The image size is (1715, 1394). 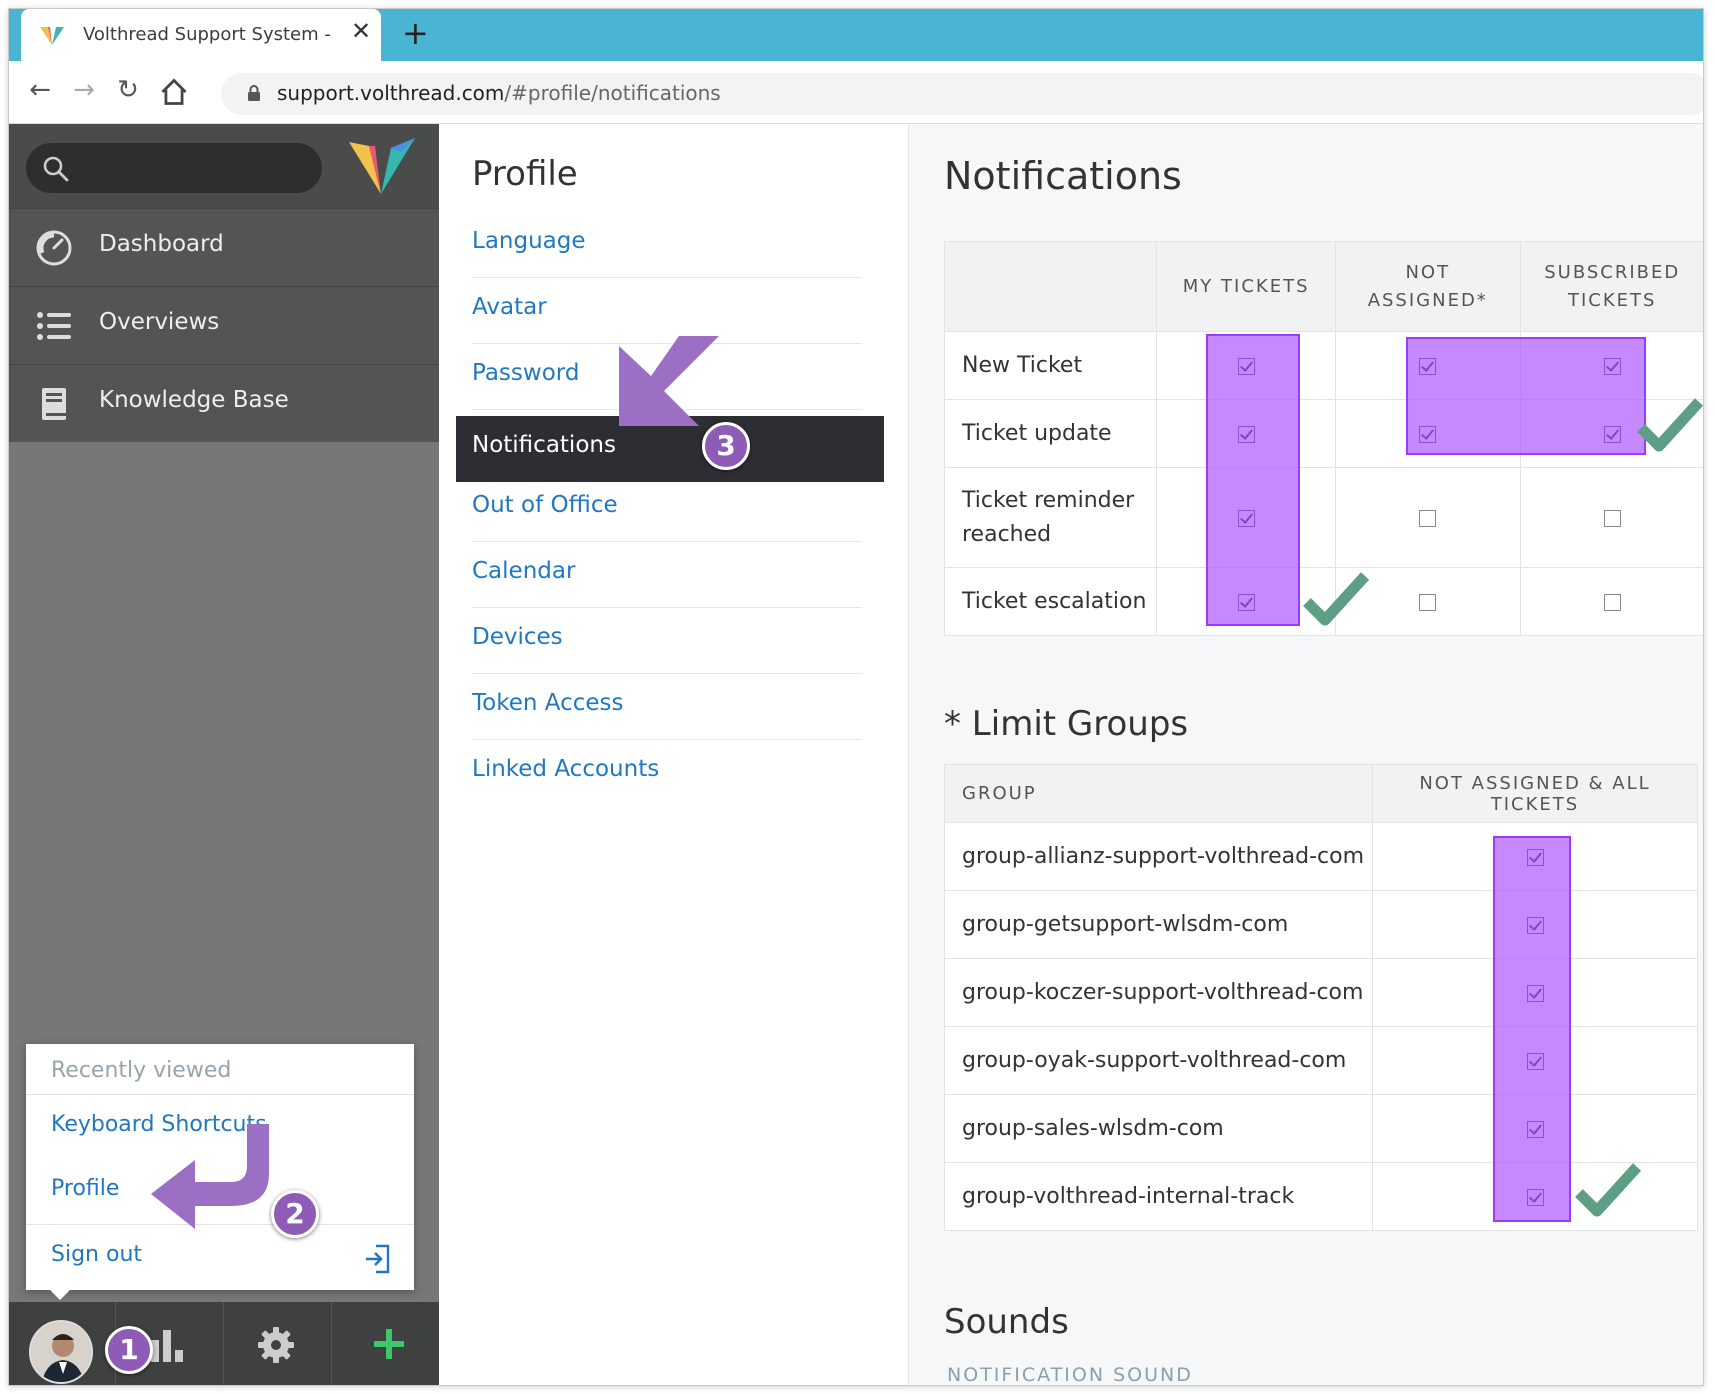 What do you see at coordinates (1158, 1128) in the screenshot?
I see `group-name: group-sales-wlsdm-com` at bounding box center [1158, 1128].